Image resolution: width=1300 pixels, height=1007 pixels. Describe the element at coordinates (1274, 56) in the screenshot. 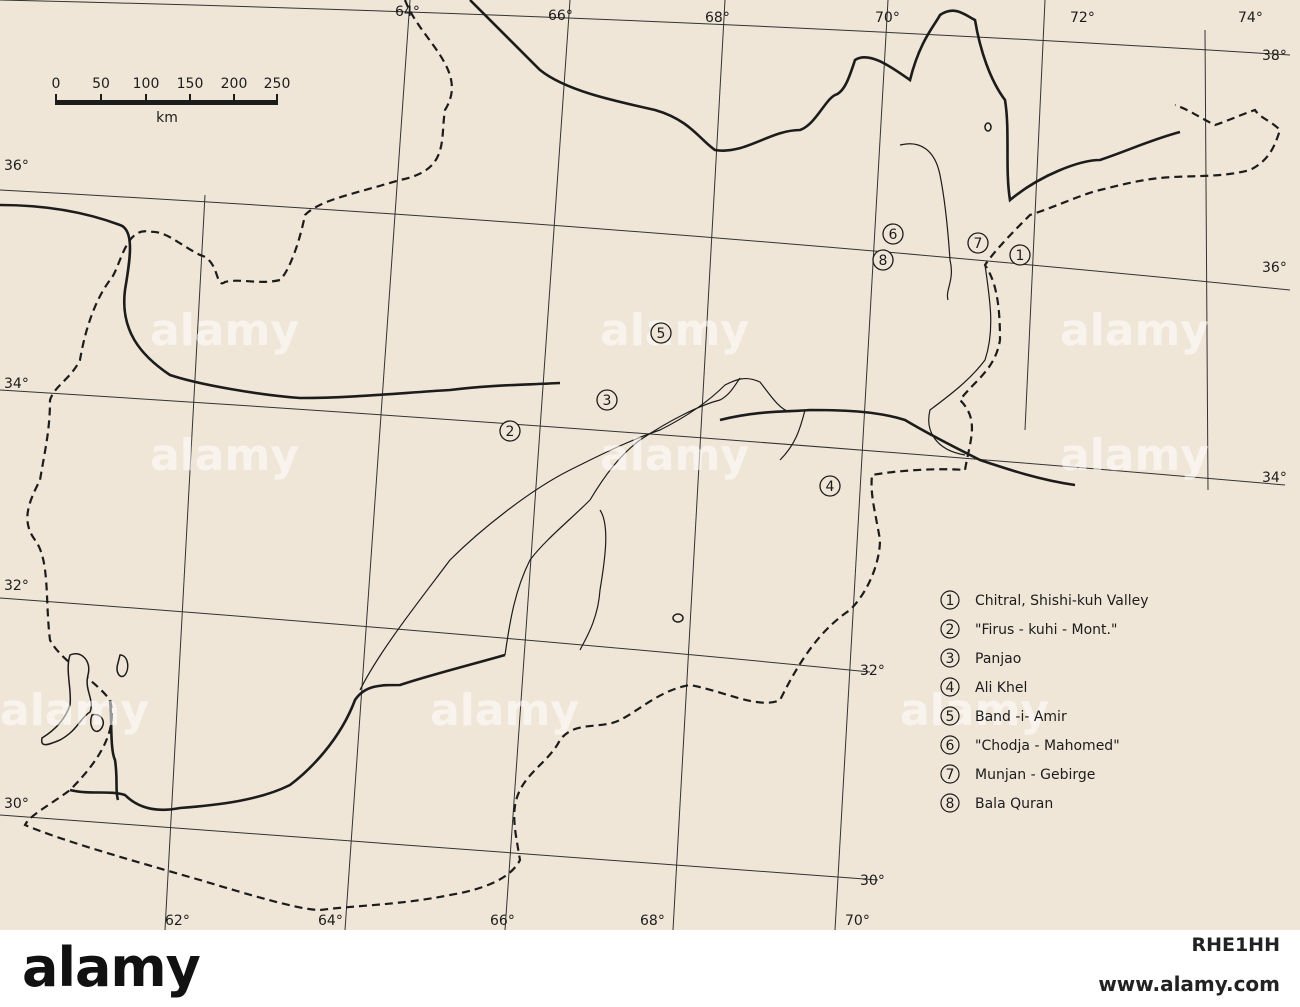

I see `grid-label-right-38: 38°` at that location.